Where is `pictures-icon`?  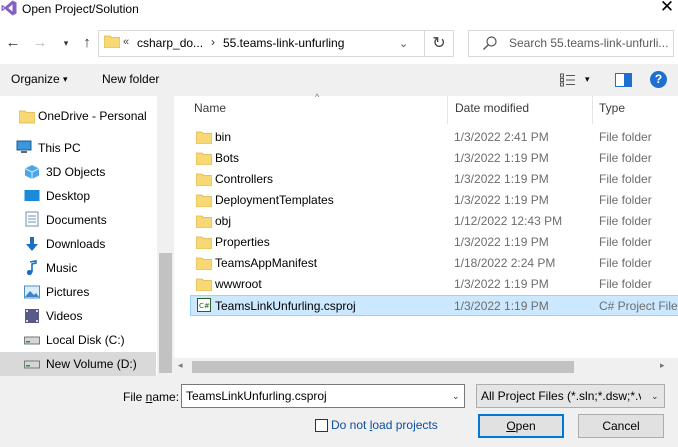 pictures-icon is located at coordinates (32, 292).